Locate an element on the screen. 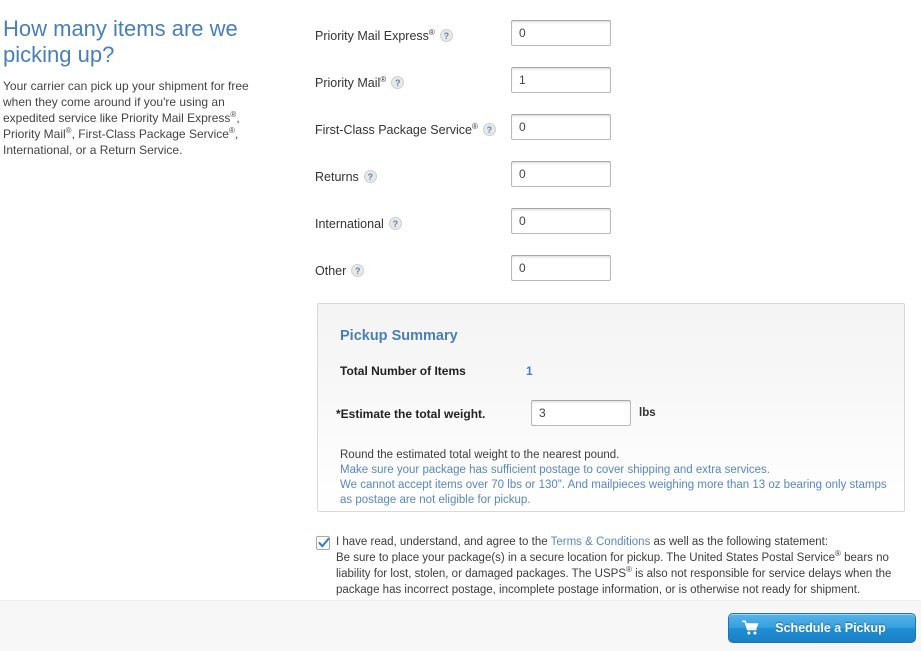  terms-trail-text: as well as the following statement: is located at coordinates (739, 542).